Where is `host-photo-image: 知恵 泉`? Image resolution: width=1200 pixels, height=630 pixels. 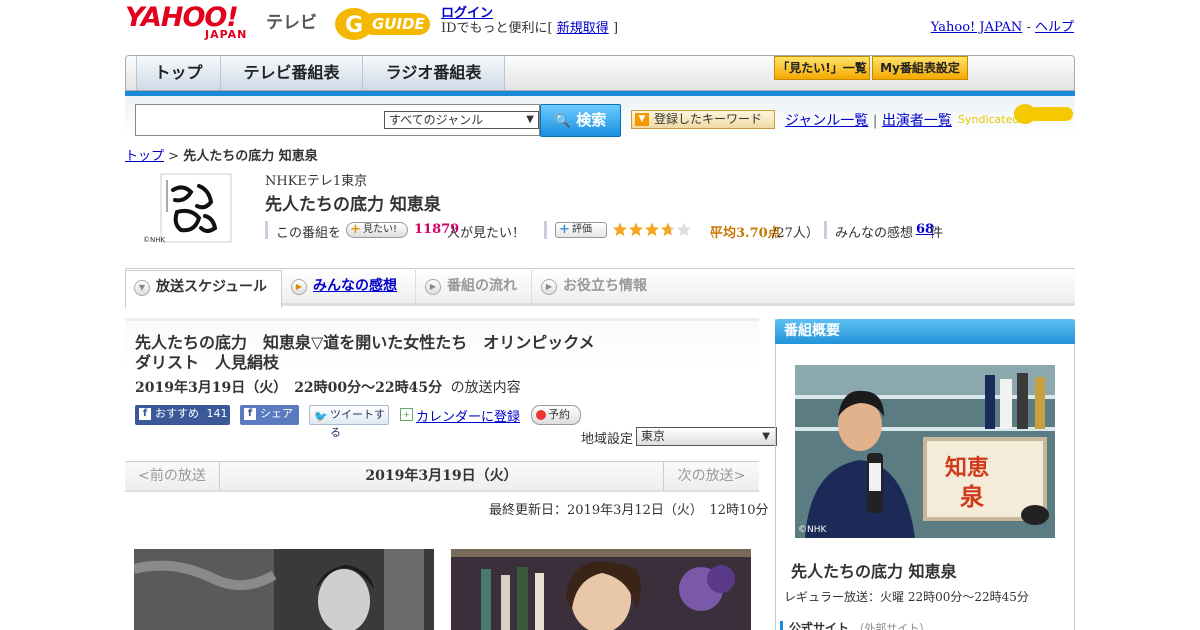 host-photo-image: 知恵 泉 is located at coordinates (925, 451).